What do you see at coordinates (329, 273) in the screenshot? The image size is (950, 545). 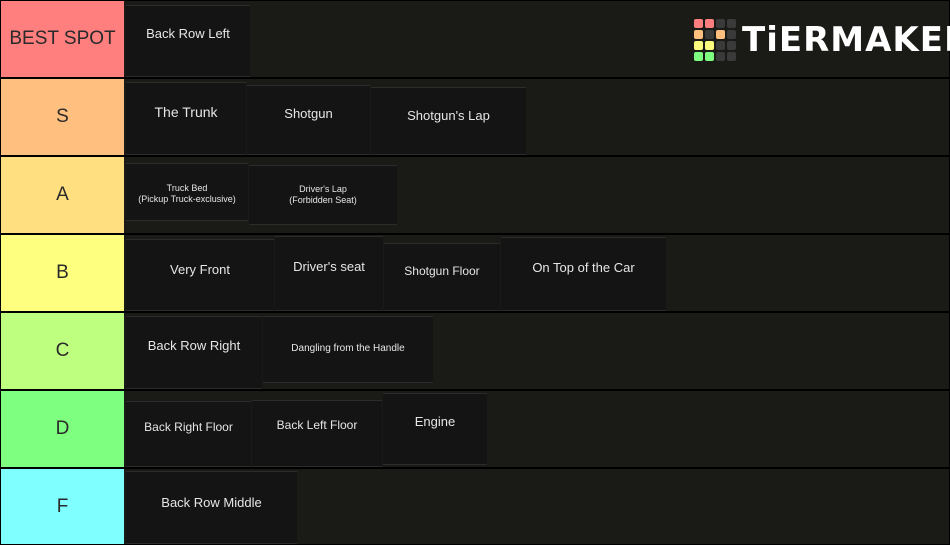 I see `tier-item-drivers-seat: Driver's seat` at bounding box center [329, 273].